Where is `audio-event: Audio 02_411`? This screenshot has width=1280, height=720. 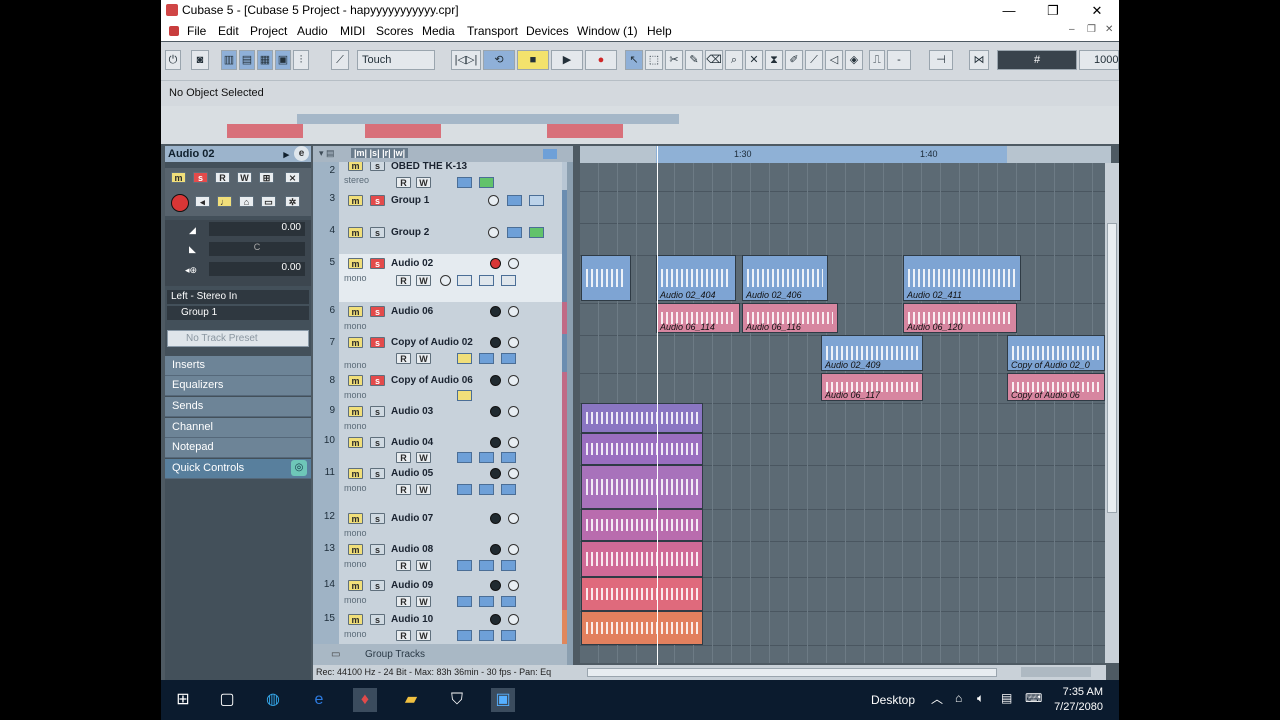 audio-event: Audio 02_411 is located at coordinates (962, 278).